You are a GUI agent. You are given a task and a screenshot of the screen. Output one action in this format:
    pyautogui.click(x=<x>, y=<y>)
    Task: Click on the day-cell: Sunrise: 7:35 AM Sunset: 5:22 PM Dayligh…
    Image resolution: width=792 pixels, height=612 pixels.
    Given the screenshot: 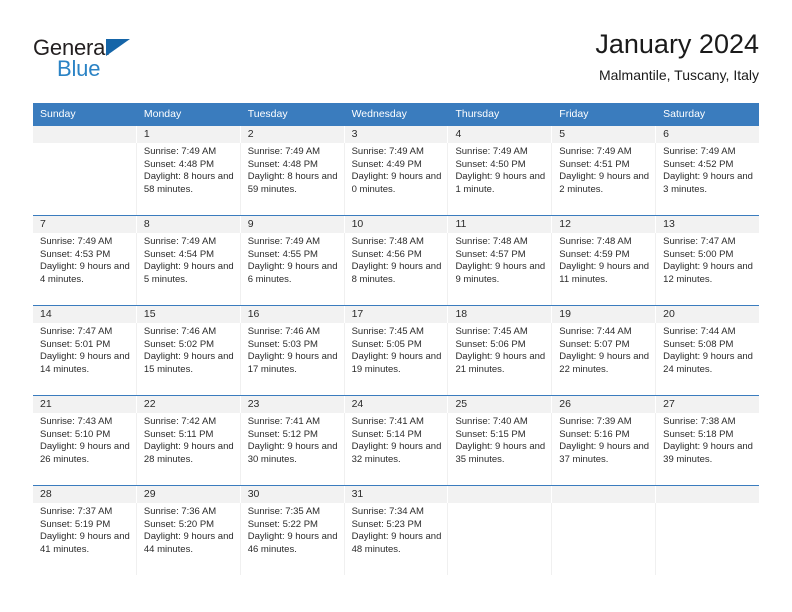 What is the action you would take?
    pyautogui.click(x=293, y=539)
    